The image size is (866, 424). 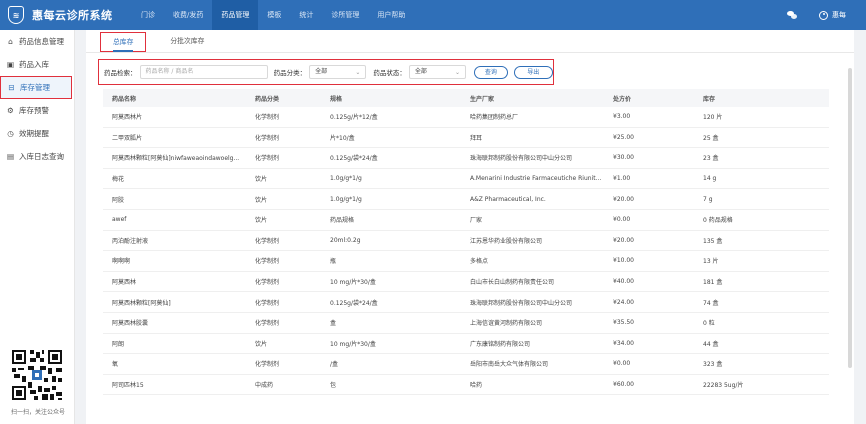 I want to click on cell-spec: 瓶, so click(x=333, y=262).